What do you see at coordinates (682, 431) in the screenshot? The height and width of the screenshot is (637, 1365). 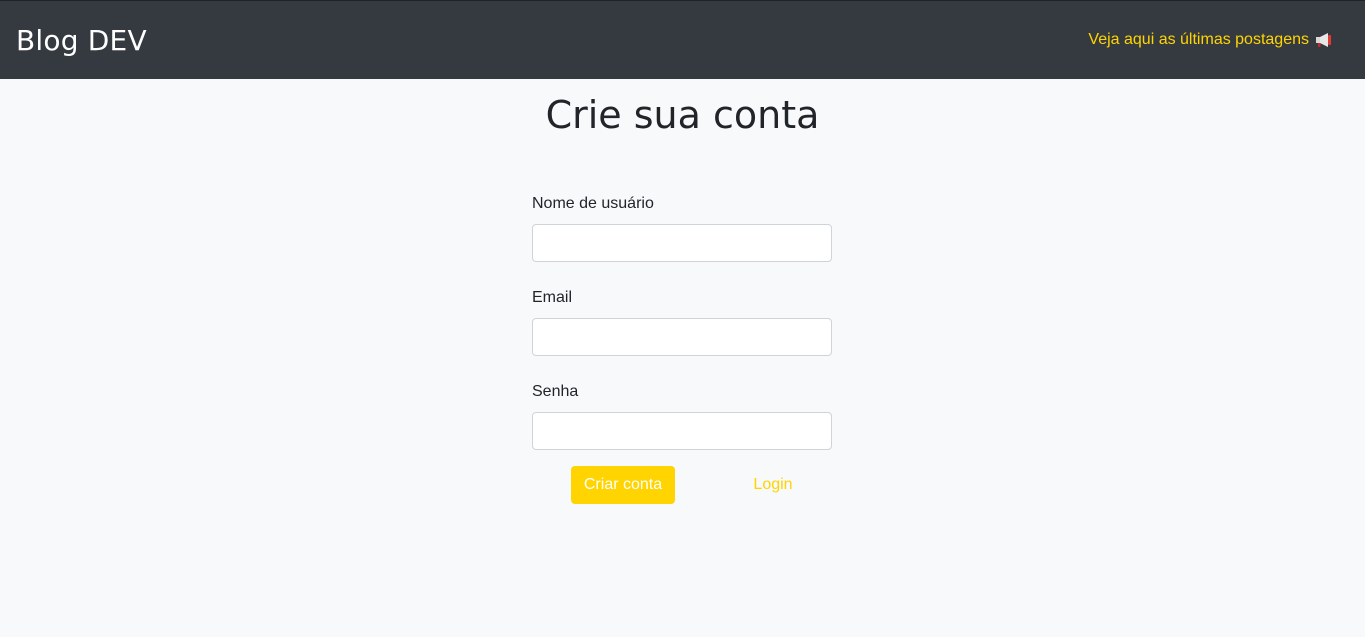 I see `password-input` at bounding box center [682, 431].